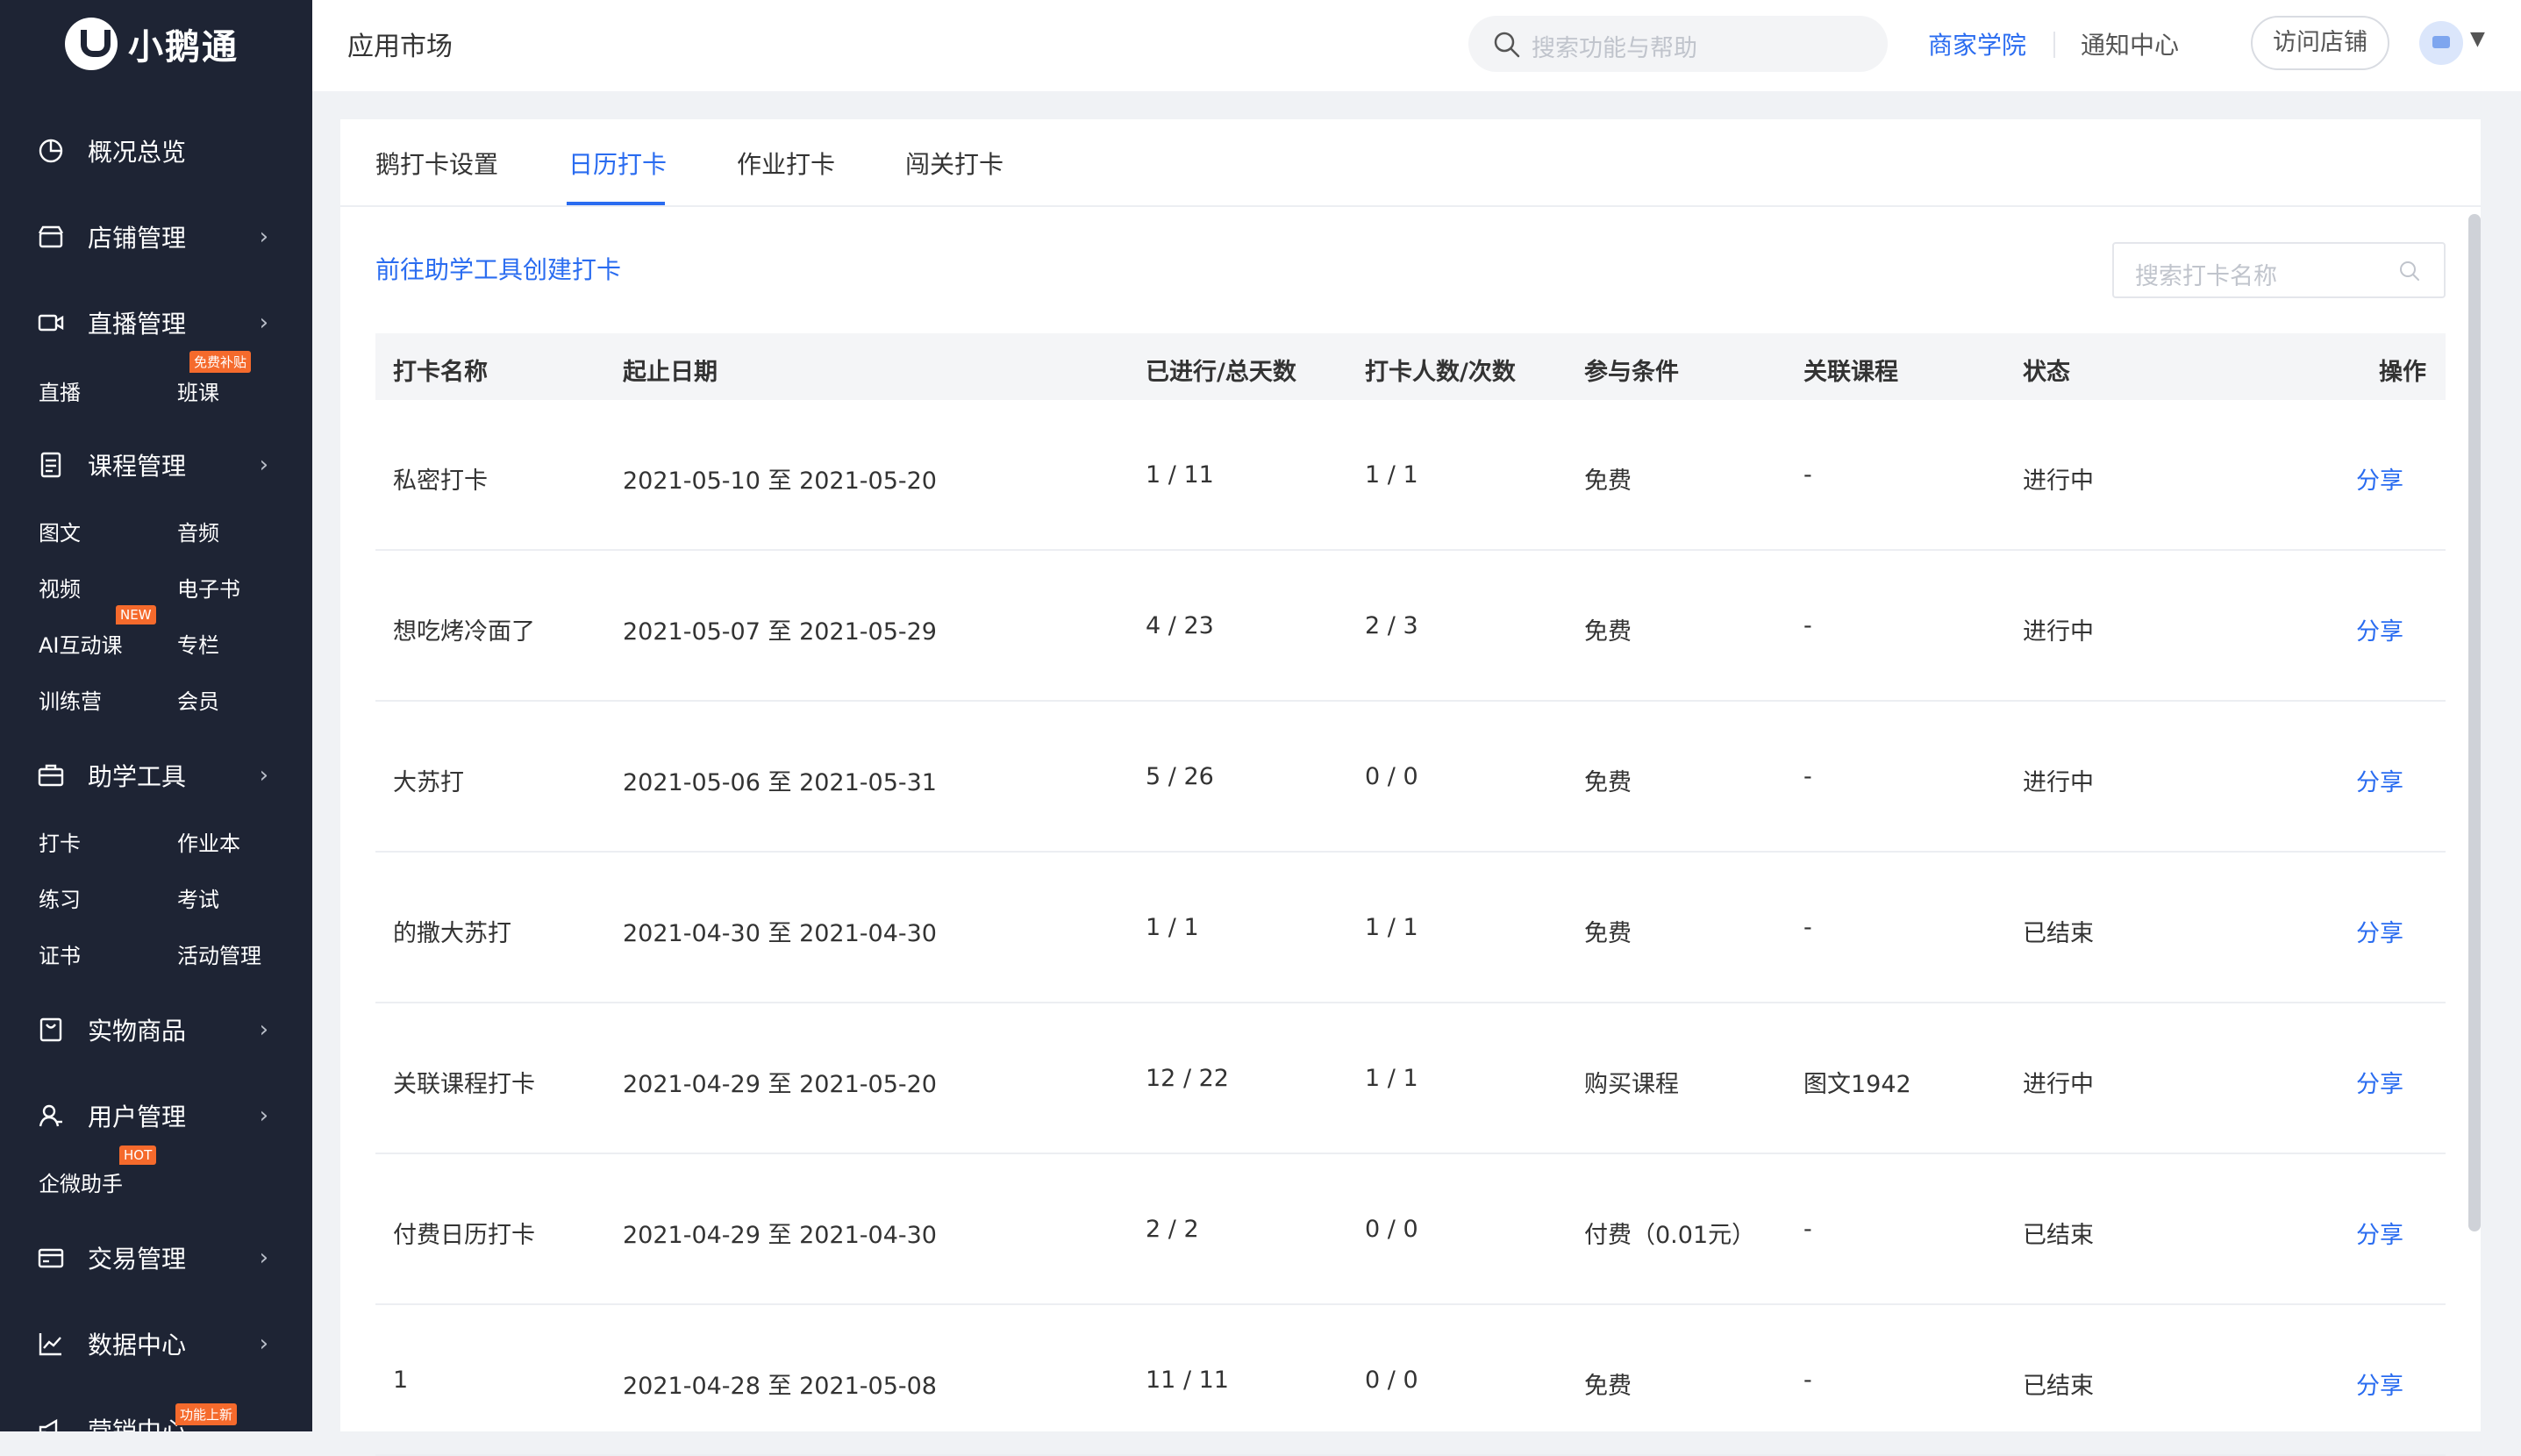 This screenshot has height=1456, width=2521. What do you see at coordinates (137, 466) in the screenshot?
I see `sidebar-item-label: 课程管理` at bounding box center [137, 466].